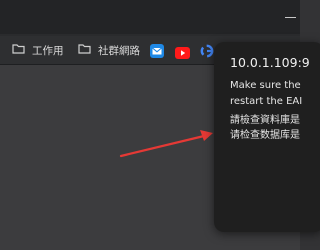  Describe the element at coordinates (150, 17) in the screenshot. I see `browser-title-bar` at that location.